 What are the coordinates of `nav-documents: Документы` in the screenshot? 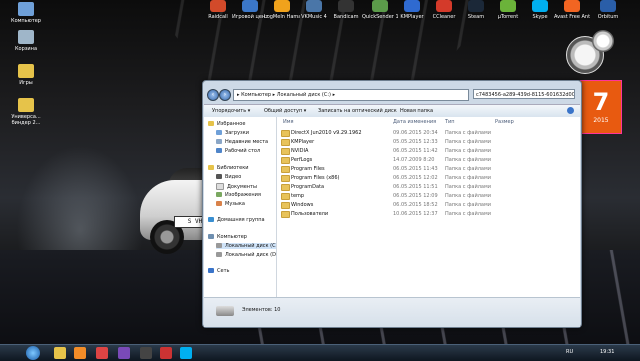 It's located at (236, 186).